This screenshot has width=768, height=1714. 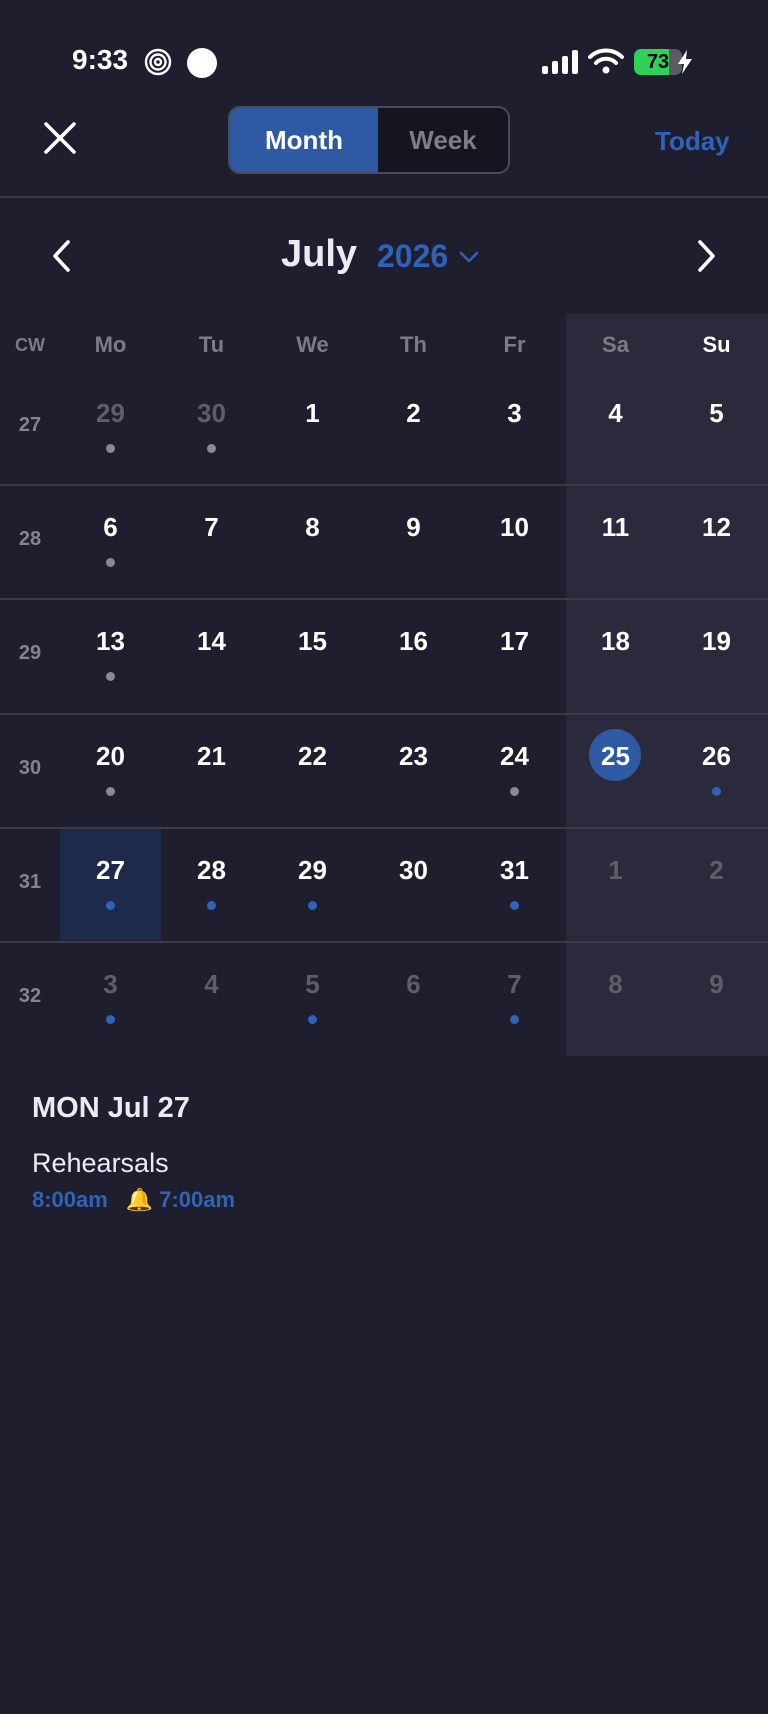 I want to click on battery-indicator: 73, so click(x=663, y=62).